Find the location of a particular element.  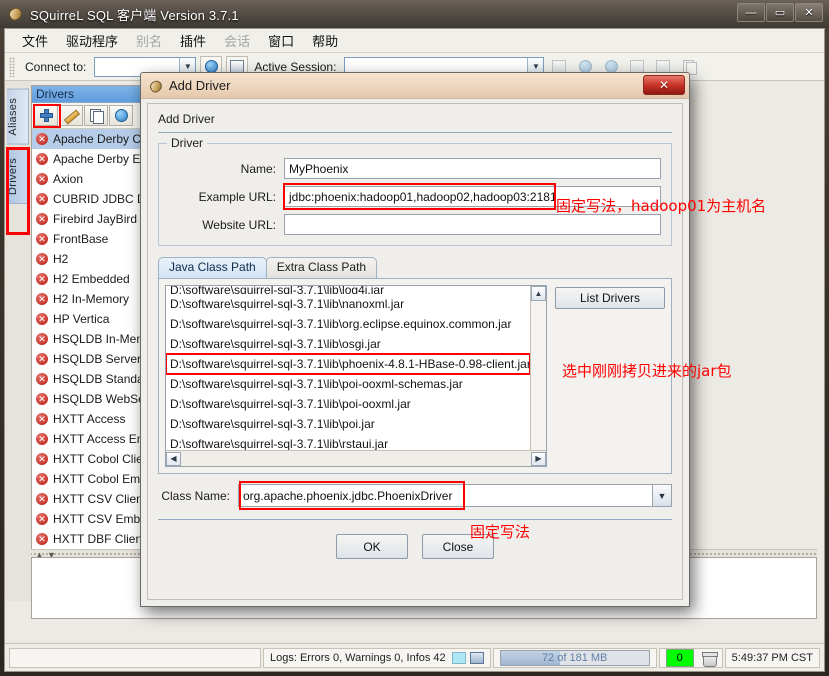

edit-driver-button is located at coordinates (71, 115).